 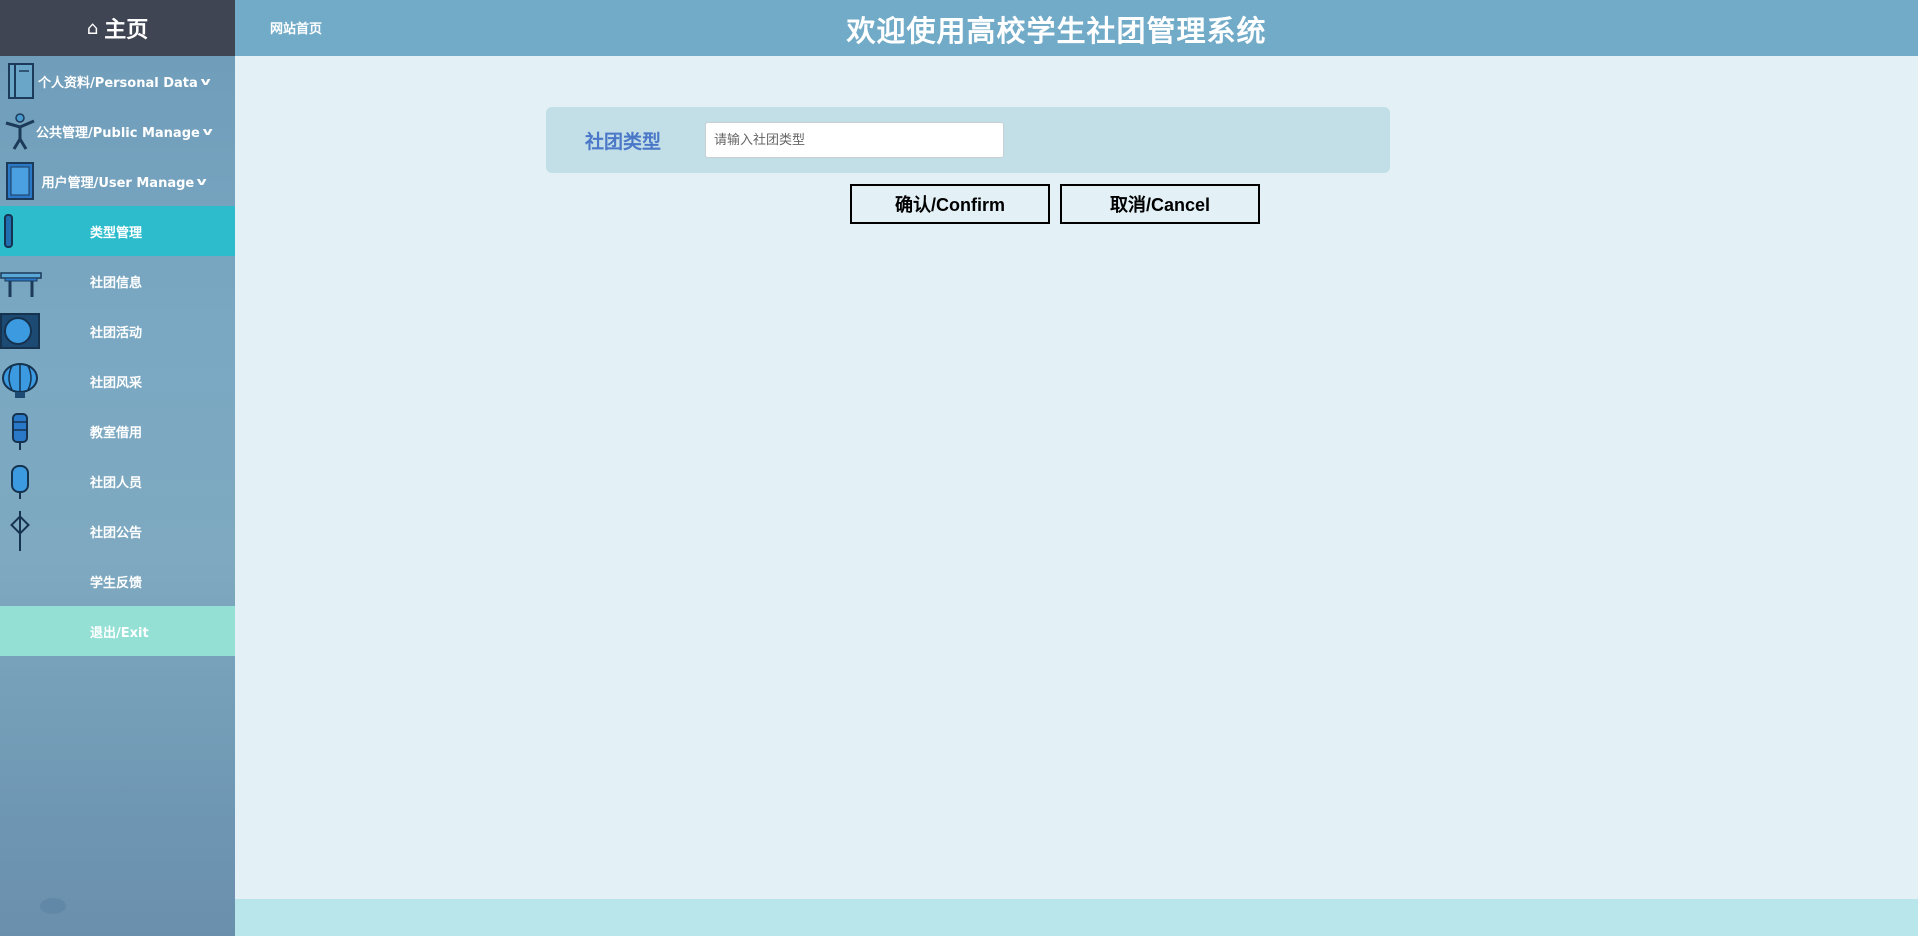 I want to click on footer-bar, so click(x=1076, y=917).